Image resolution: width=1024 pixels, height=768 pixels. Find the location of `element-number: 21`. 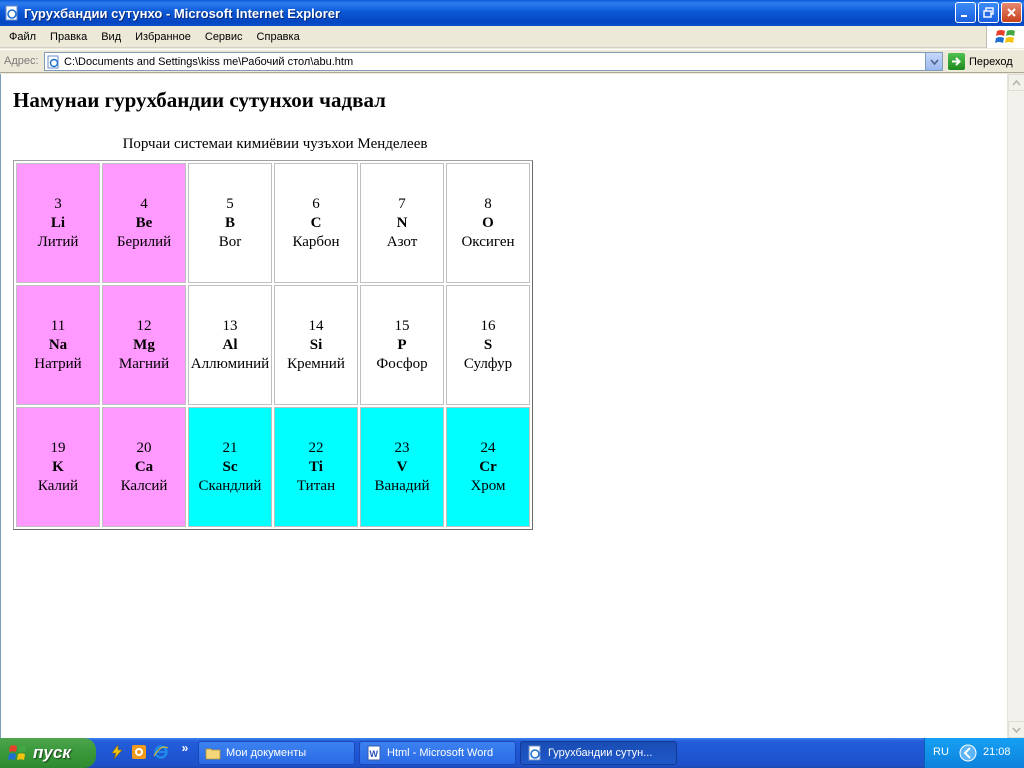

element-number: 21 is located at coordinates (230, 447).